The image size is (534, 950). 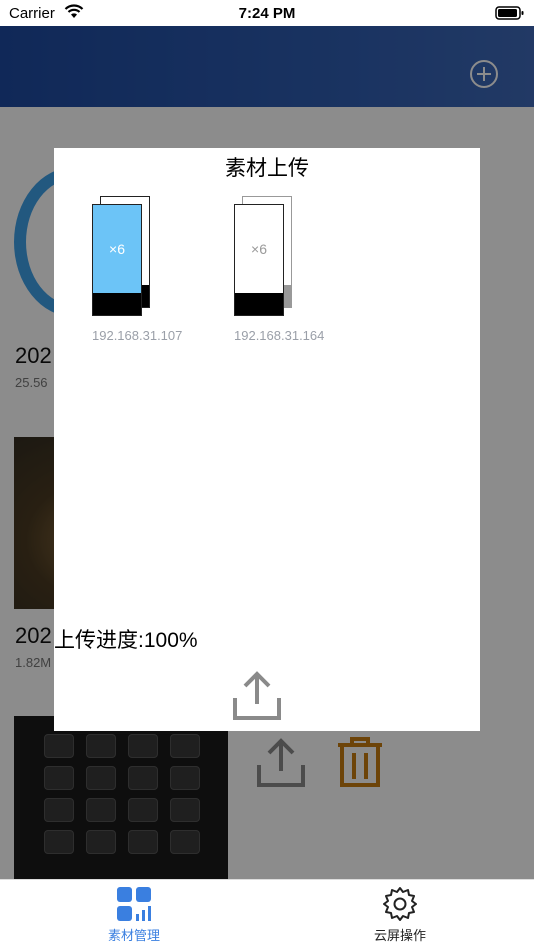 I want to click on battery-icon, so click(x=510, y=15).